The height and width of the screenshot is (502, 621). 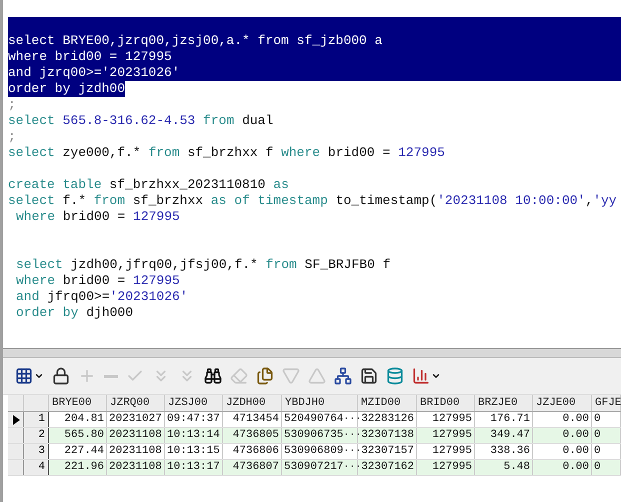 I want to click on column-header: JZSJ00, so click(x=194, y=403).